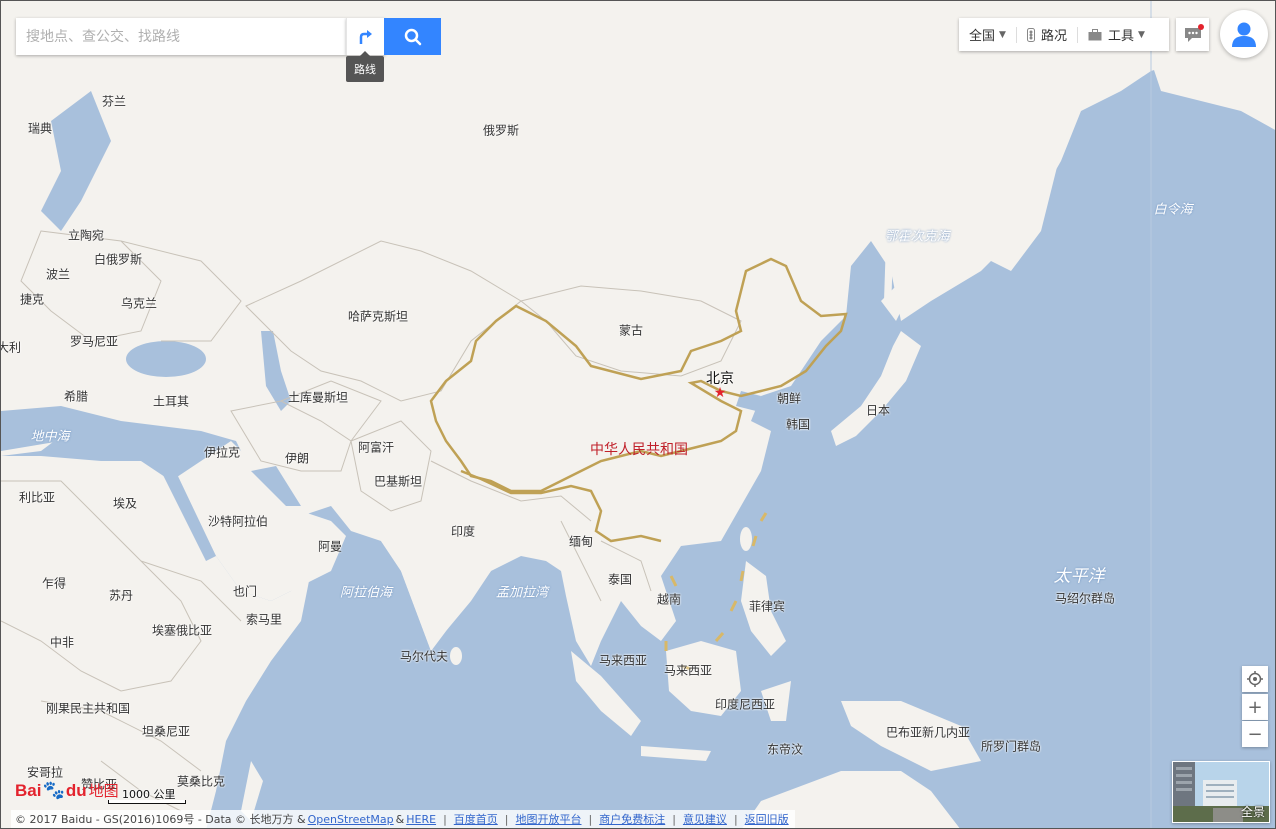 The width and height of the screenshot is (1276, 829). What do you see at coordinates (1002, 34) in the screenshot?
I see `chevron-down-icon: ▼` at bounding box center [1002, 34].